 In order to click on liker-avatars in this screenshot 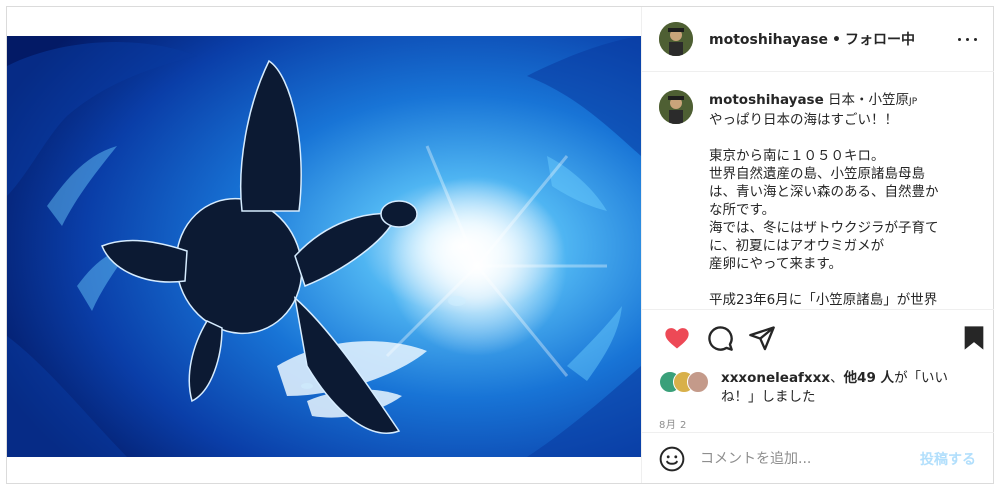, I will do `click(689, 382)`.